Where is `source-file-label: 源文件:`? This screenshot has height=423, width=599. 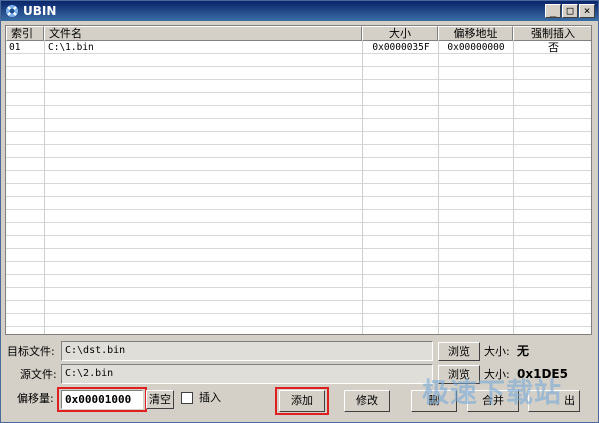
source-file-label: 源文件: is located at coordinates (38, 374).